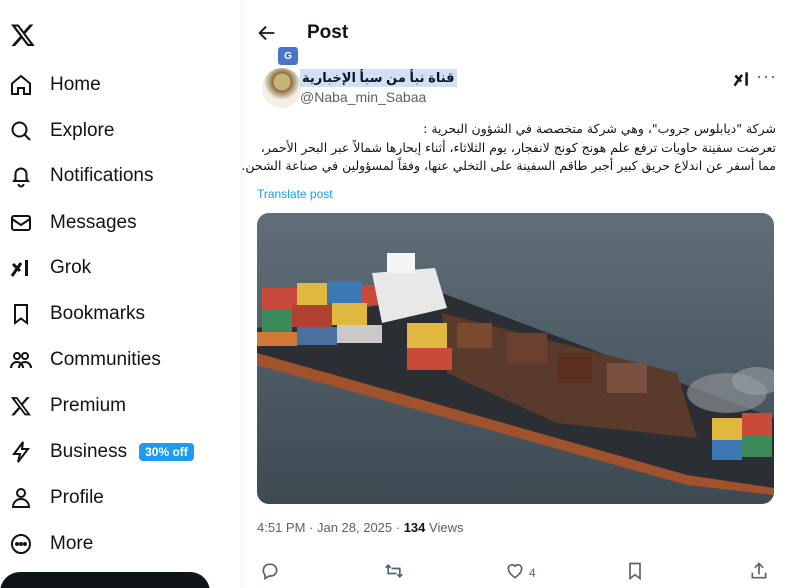 Image resolution: width=800 pixels, height=588 pixels. I want to click on nav-label: Explore, so click(82, 130).